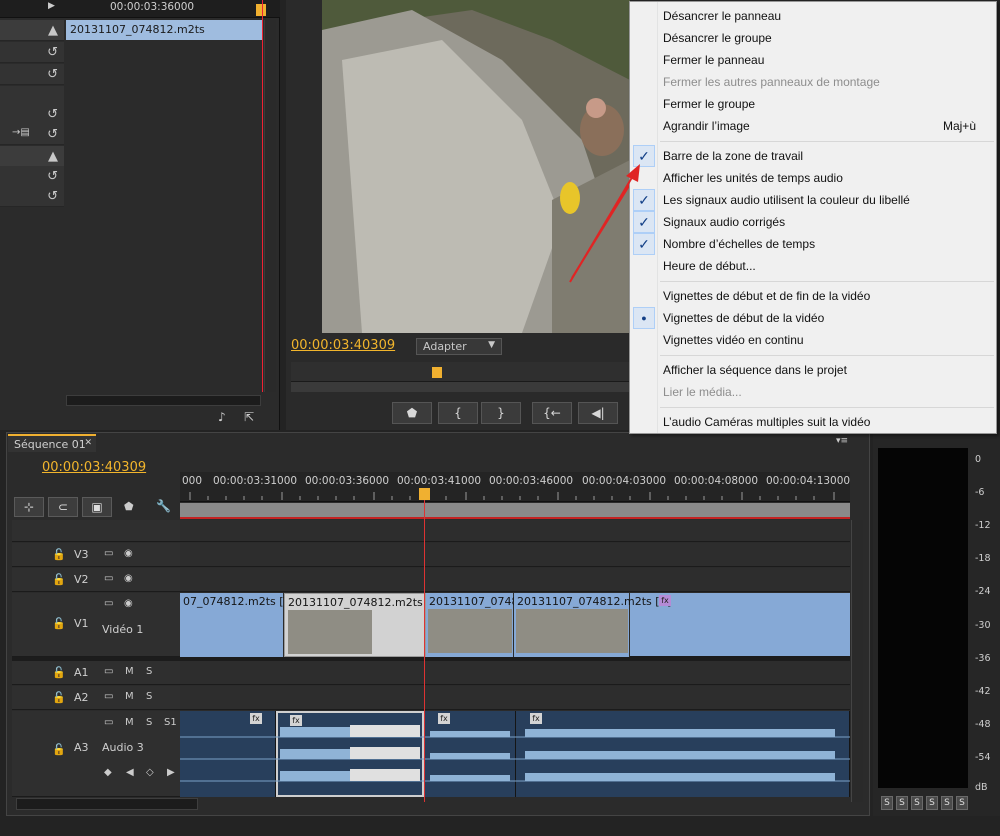 The height and width of the screenshot is (836, 1000). I want to click on track-header-v3: 🔓 V3 ▭ ◉, so click(96, 555).